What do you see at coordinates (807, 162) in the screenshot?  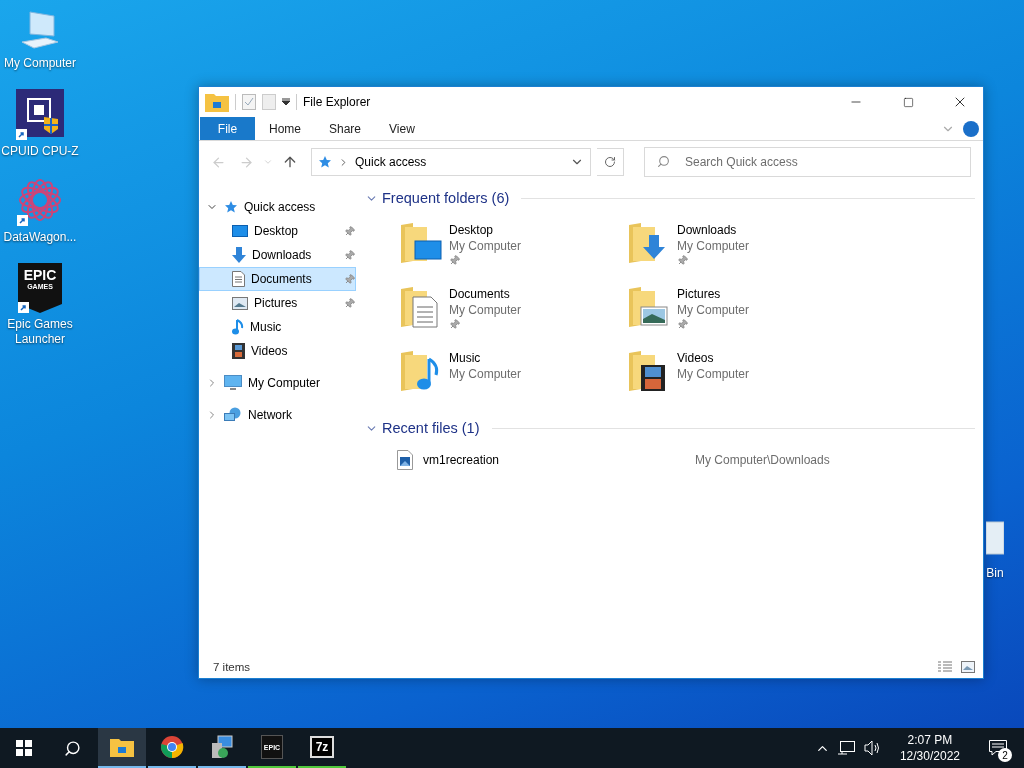 I see `search-field: Search Quick access` at bounding box center [807, 162].